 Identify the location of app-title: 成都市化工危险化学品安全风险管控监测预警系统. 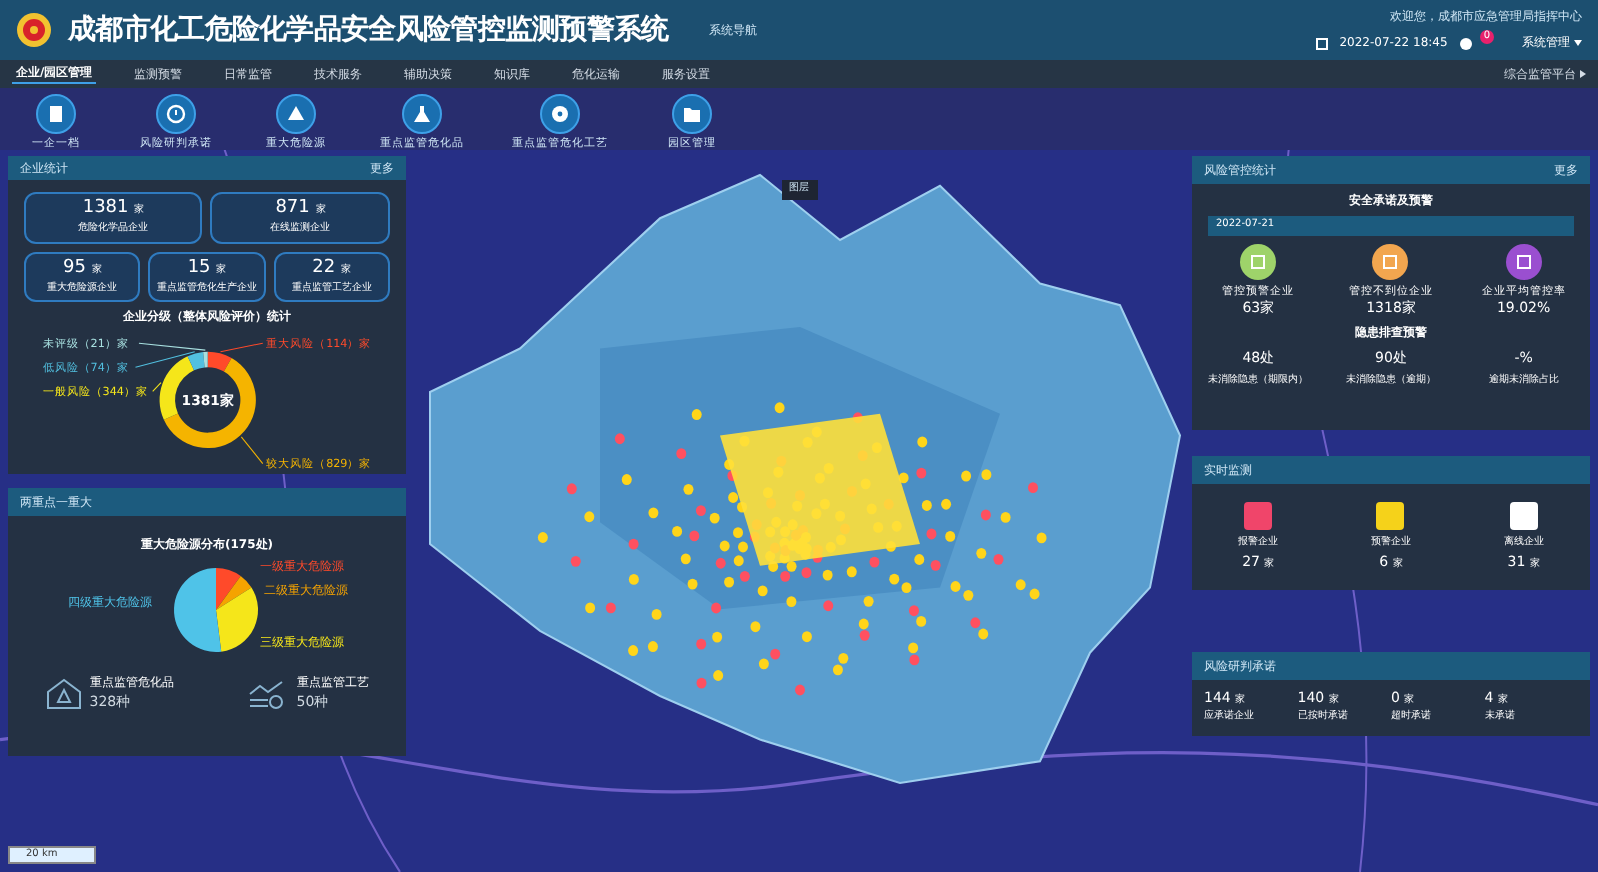
(368, 30).